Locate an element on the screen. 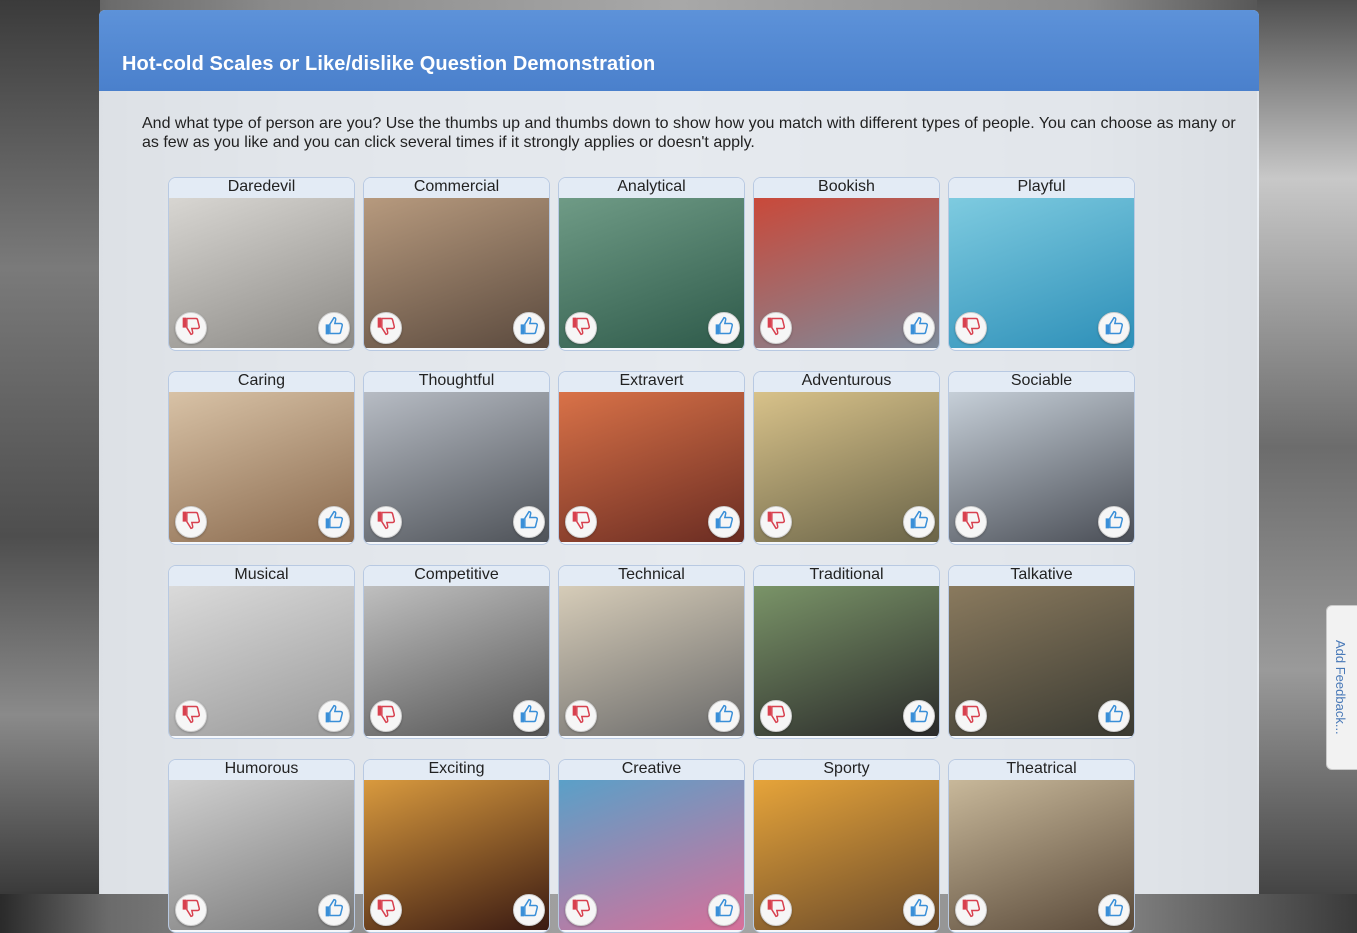 The width and height of the screenshot is (1357, 933). person-type-card: Exciting is located at coordinates (456, 846).